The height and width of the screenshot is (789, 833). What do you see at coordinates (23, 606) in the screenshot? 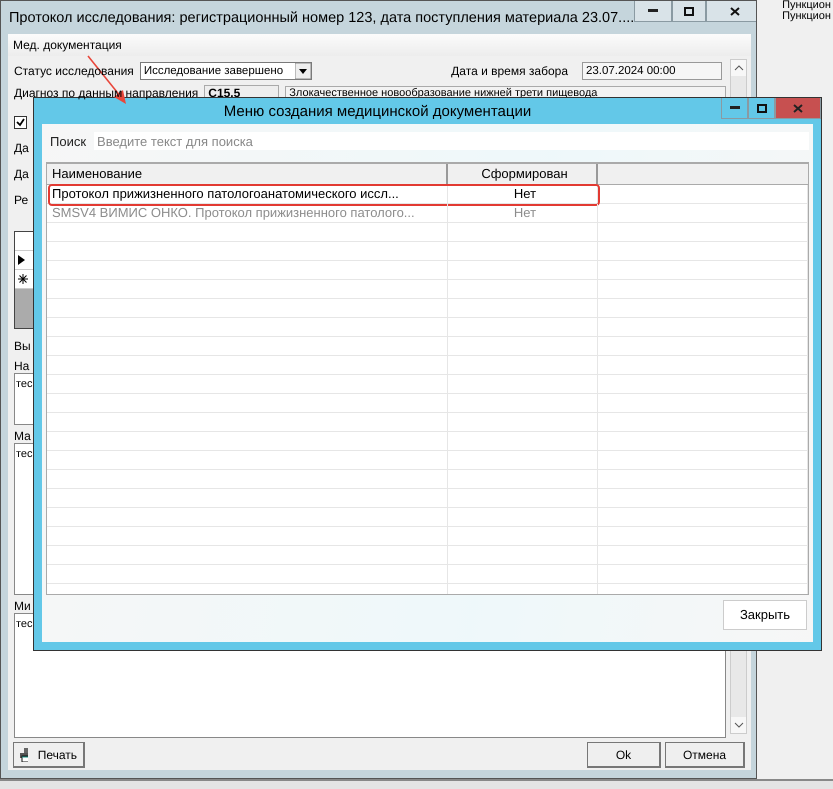
I see `field-label: Ми` at bounding box center [23, 606].